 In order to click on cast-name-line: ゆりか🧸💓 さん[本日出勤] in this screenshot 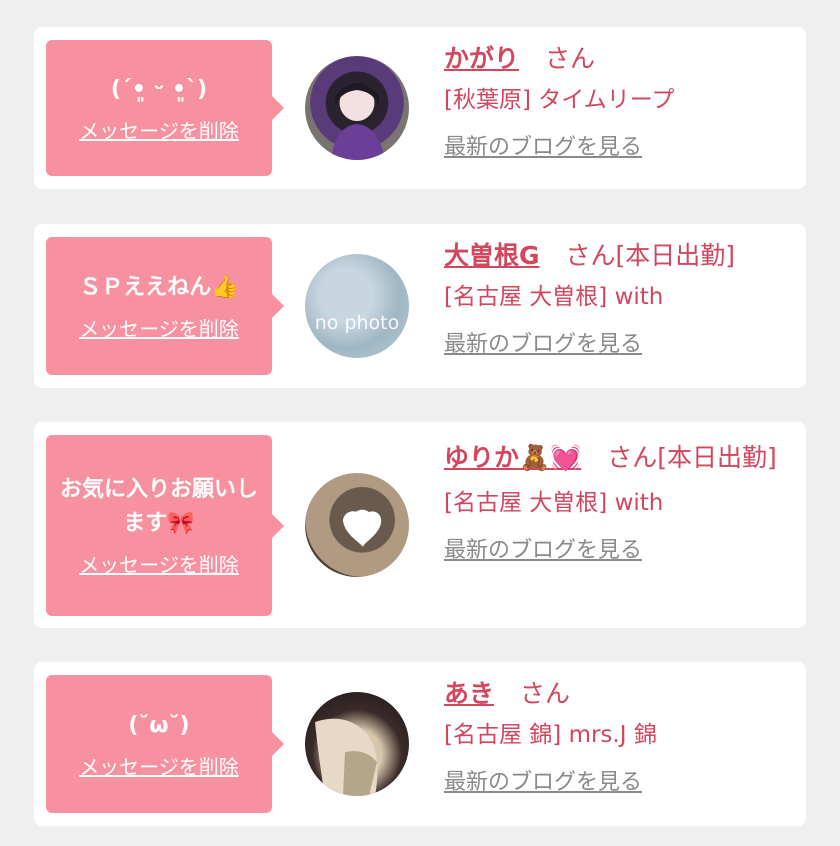, I will do `click(615, 458)`.